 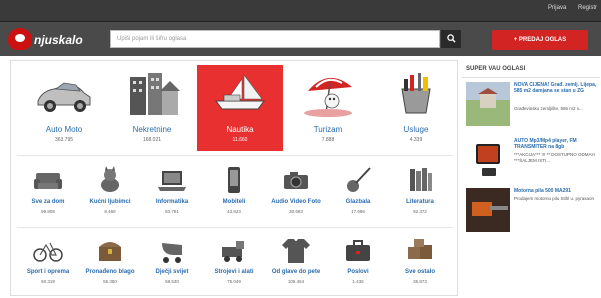 I want to click on search-input: Upiši pojam ili šifru oglasa, so click(x=275, y=39).